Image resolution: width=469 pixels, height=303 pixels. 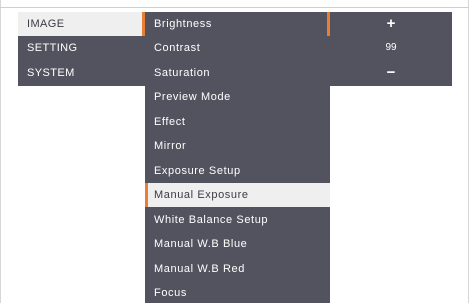 I want to click on submenu-item-brightness: Brightness, so click(x=237, y=24).